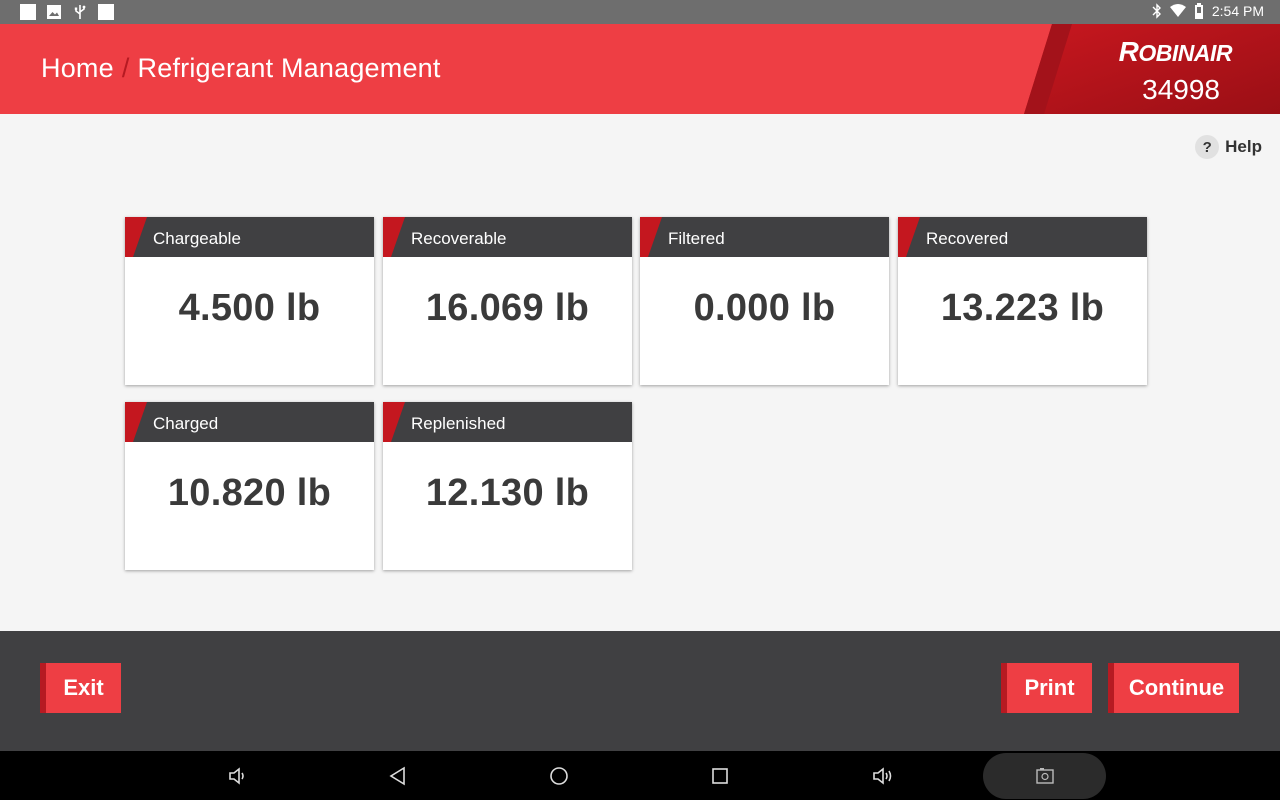  I want to click on exit-button: Exit, so click(80, 688).